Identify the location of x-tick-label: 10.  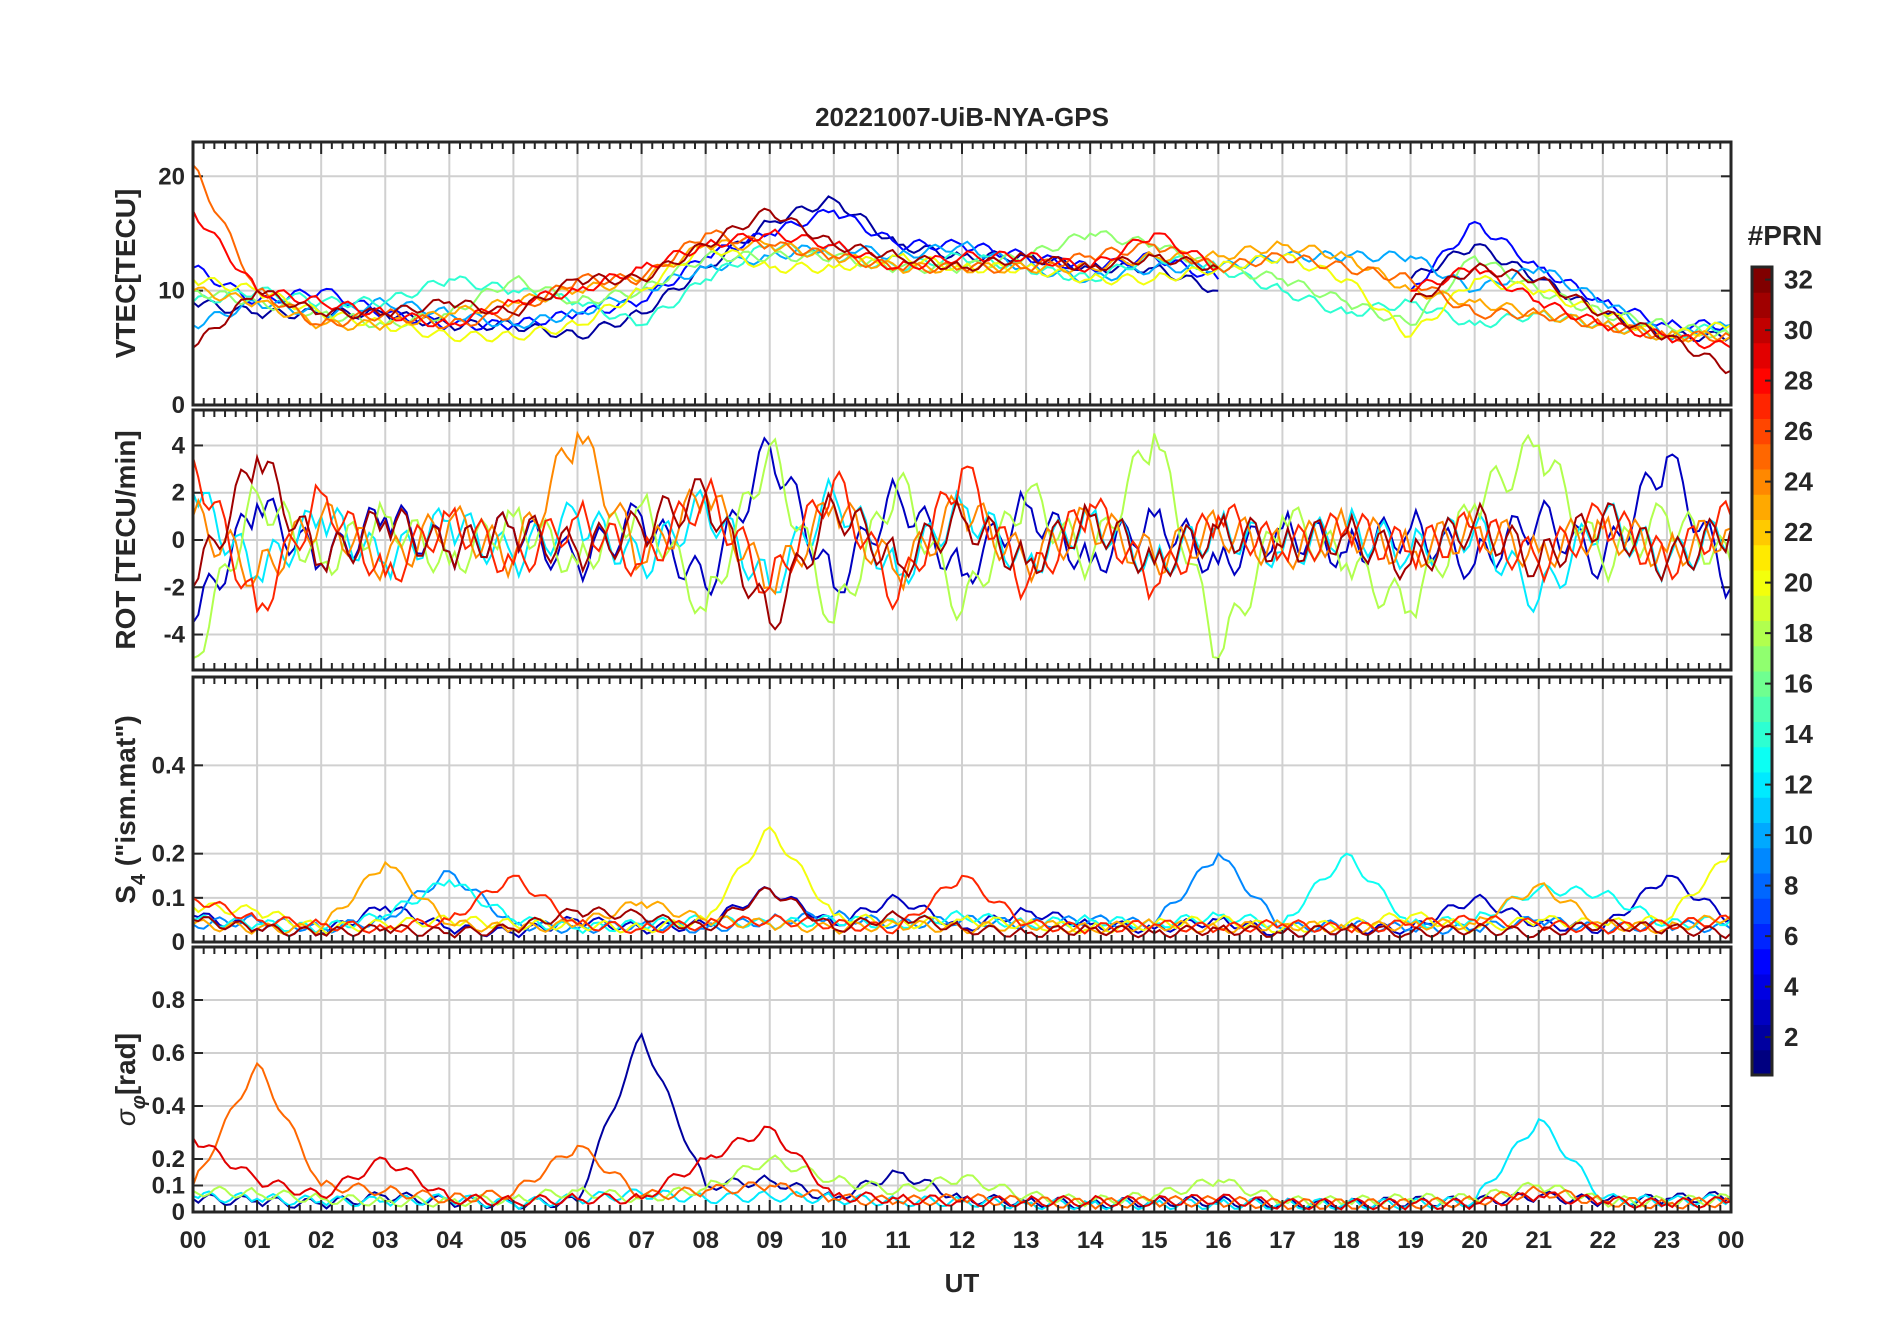
(833, 1240).